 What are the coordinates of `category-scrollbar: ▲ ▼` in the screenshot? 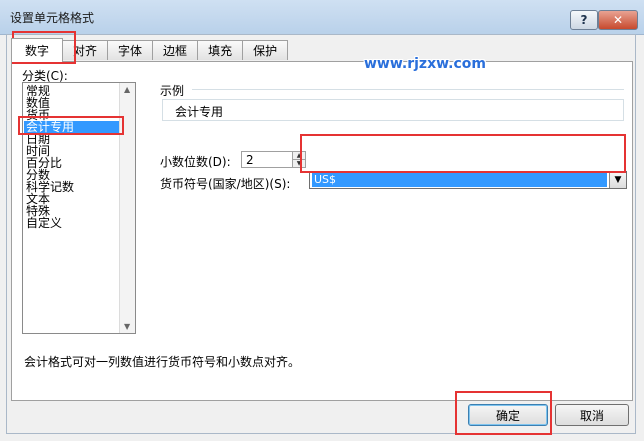 It's located at (127, 208).